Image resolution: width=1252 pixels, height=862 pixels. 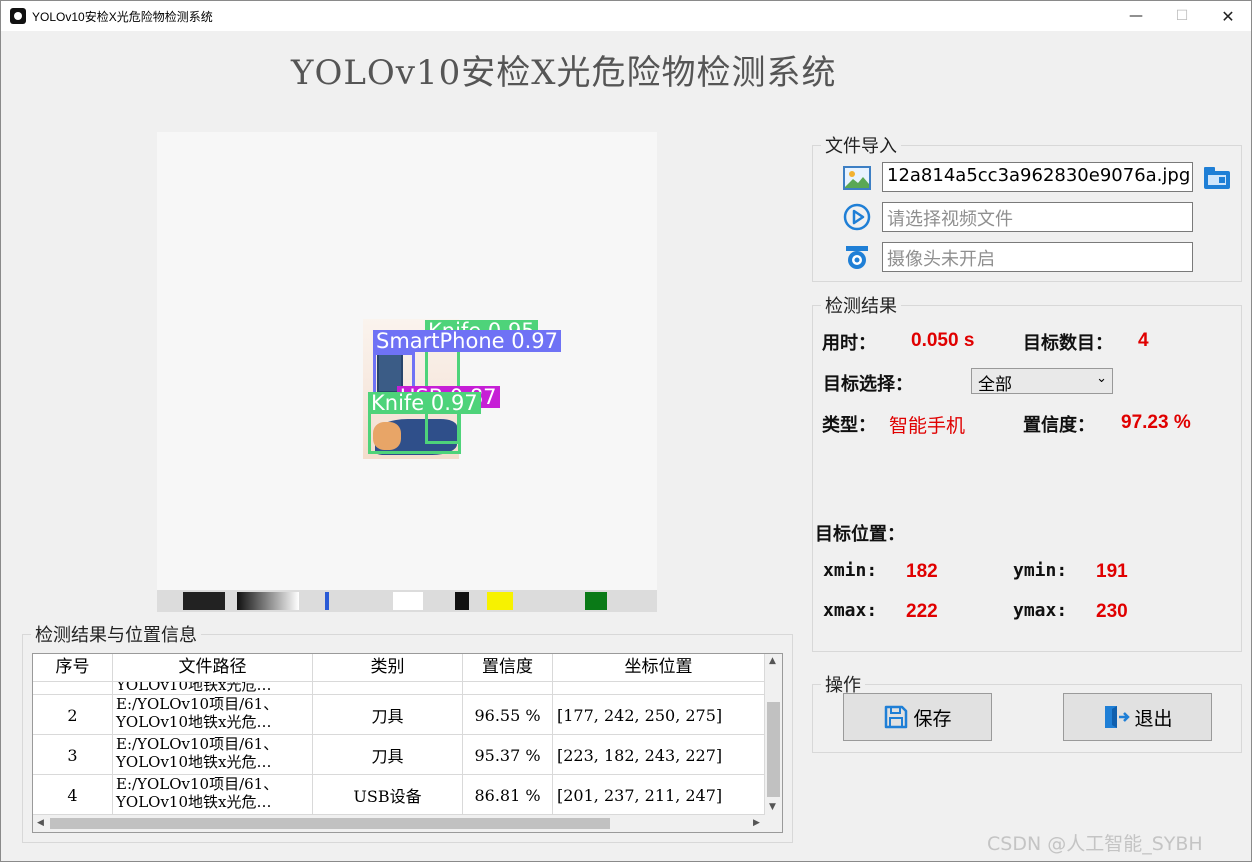 I want to click on table-cell-confidence: 95.37 %, so click(x=508, y=755).